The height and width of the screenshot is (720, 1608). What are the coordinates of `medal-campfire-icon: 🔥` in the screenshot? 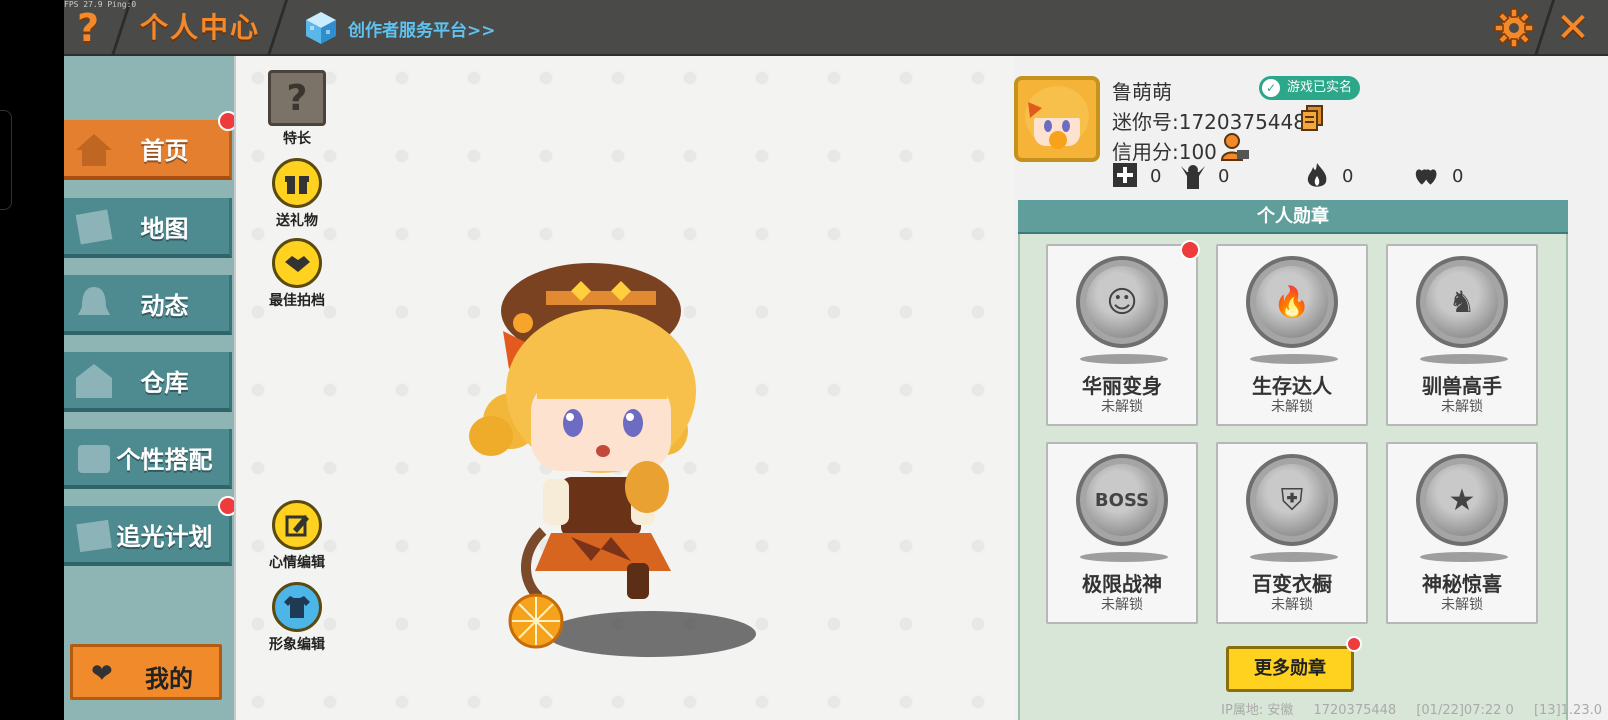 It's located at (1292, 302).